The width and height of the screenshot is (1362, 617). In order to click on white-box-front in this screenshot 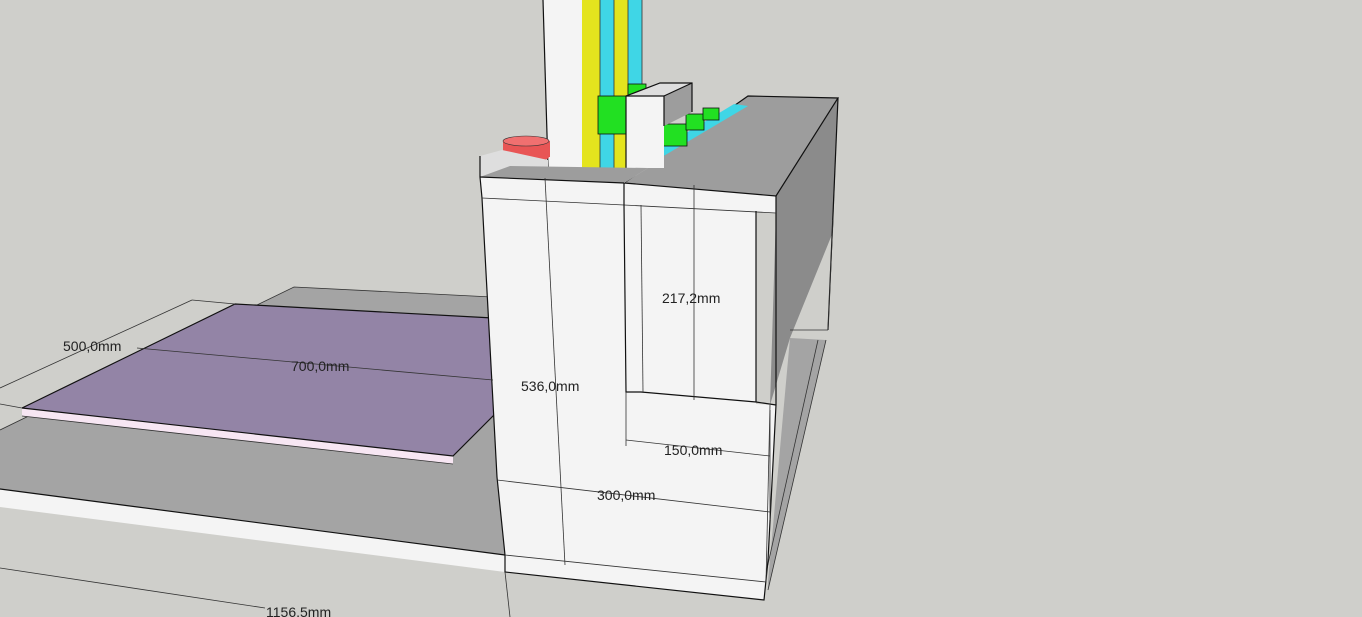, I will do `click(645, 132)`.